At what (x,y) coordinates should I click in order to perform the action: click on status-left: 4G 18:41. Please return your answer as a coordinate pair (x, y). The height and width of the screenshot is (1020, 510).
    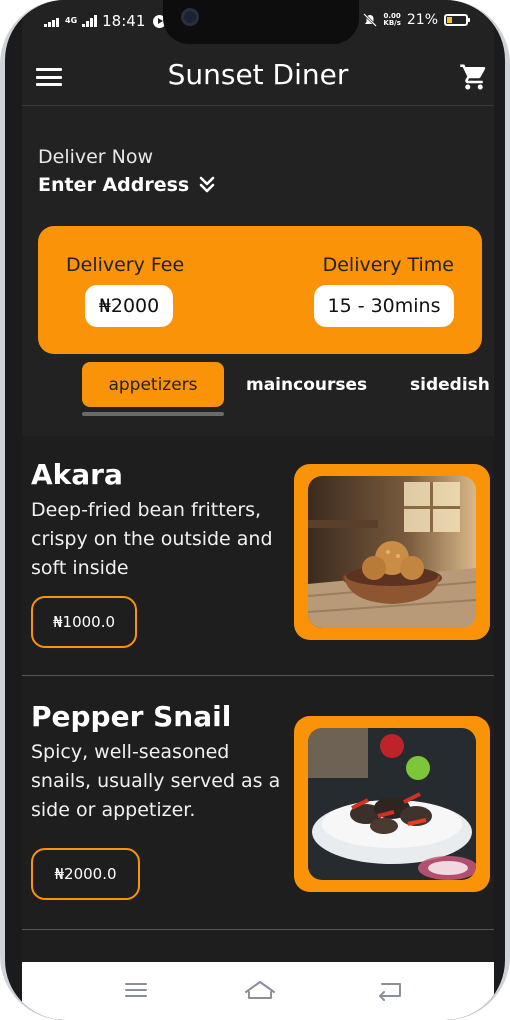
    Looking at the image, I should click on (105, 21).